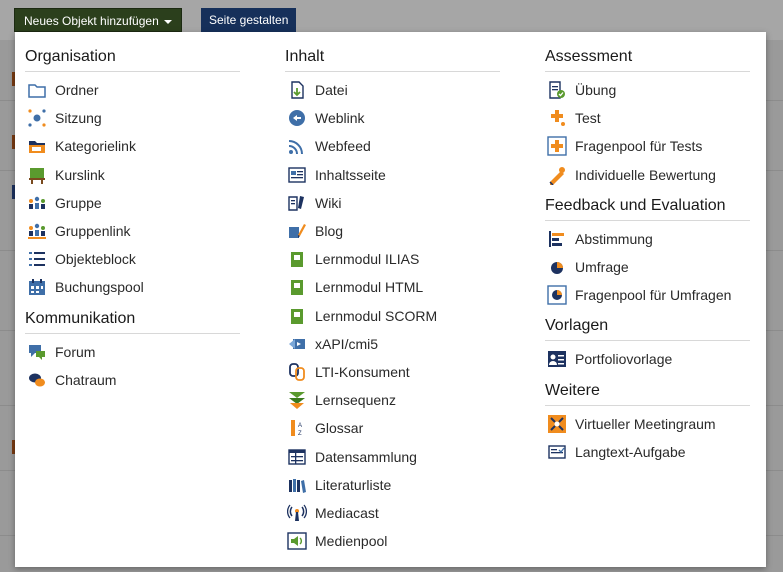  Describe the element at coordinates (392, 175) in the screenshot. I see `menu-item: Inhaltsseite` at that location.